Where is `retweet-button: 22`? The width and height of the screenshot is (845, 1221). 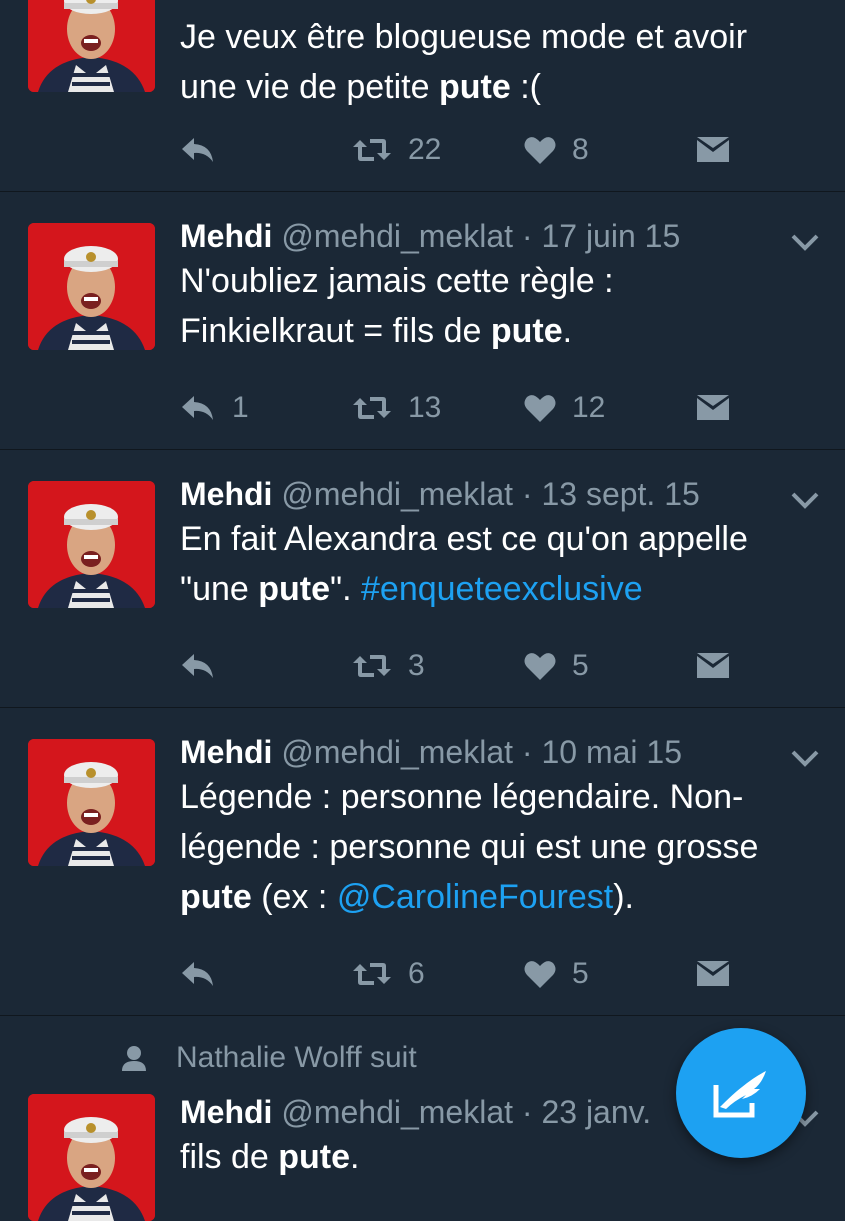
retweet-button: 22 is located at coordinates (396, 150).